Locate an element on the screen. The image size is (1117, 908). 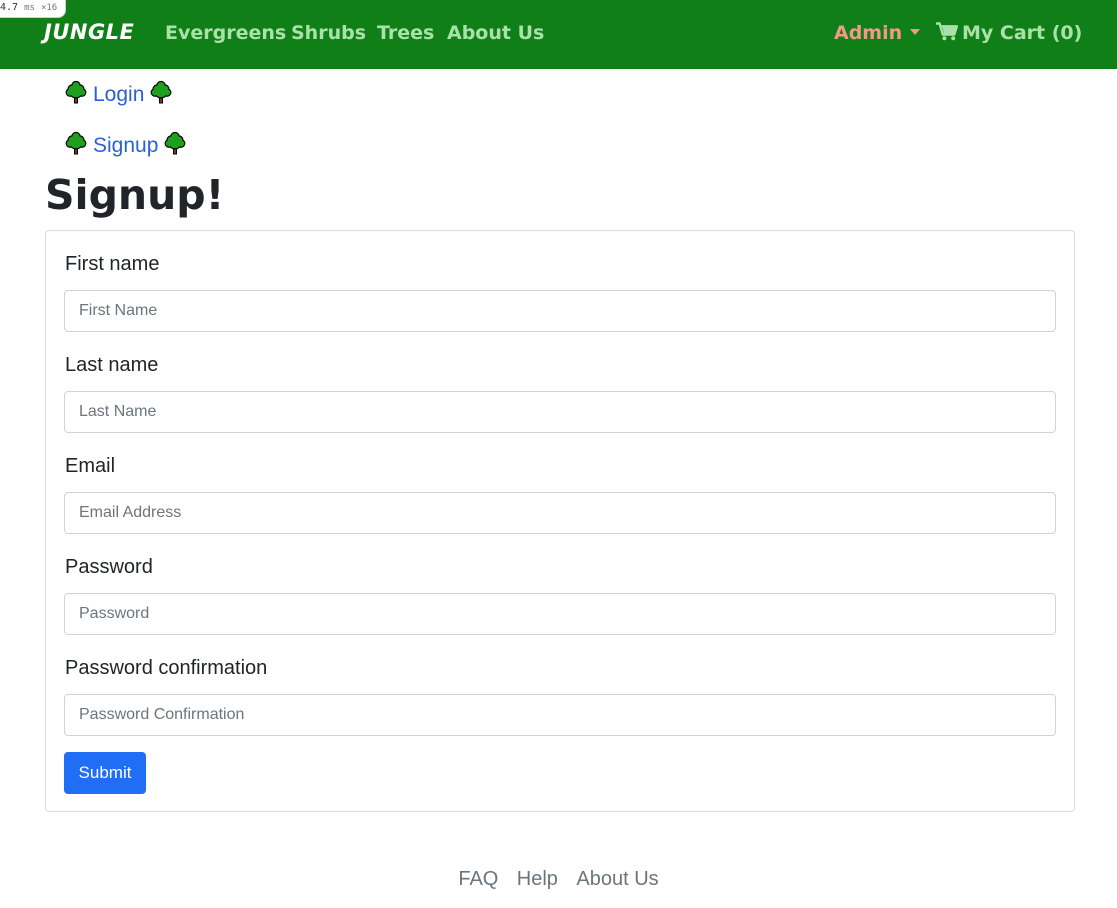
last-name-label: Last name is located at coordinates (112, 365).